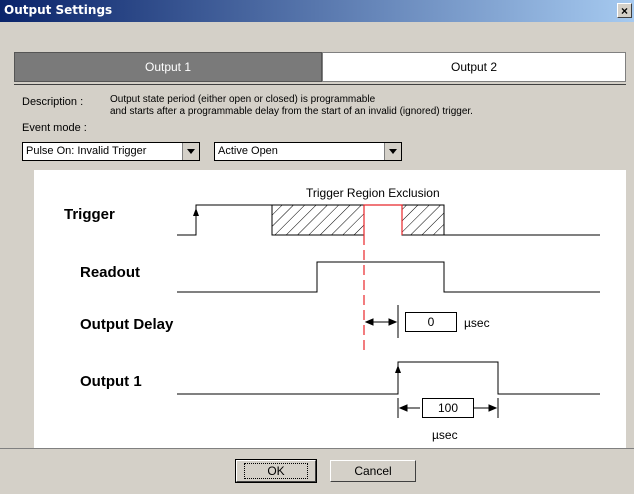 This screenshot has width=634, height=494. Describe the element at coordinates (54, 128) in the screenshot. I see `event-mode-label: Event mode :` at that location.